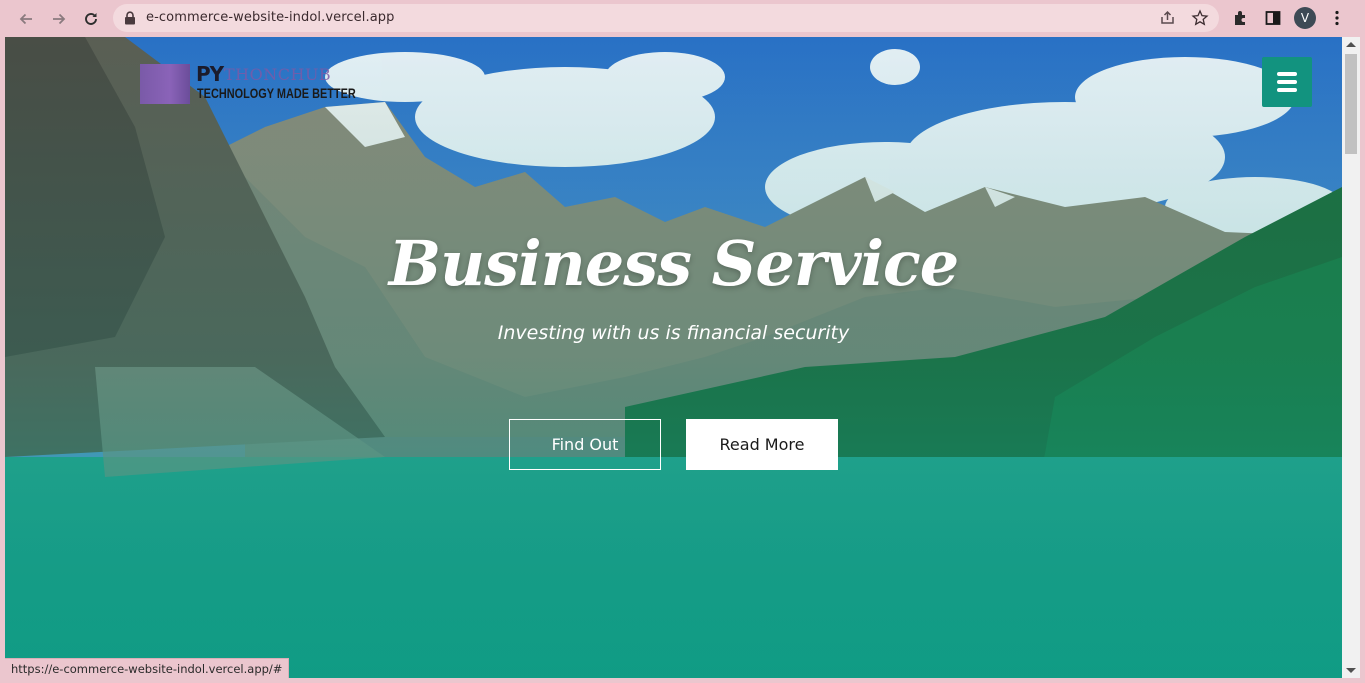  Describe the element at coordinates (270, 17) in the screenshot. I see `url-text: e-commerce-website-indol.vercel.app` at that location.